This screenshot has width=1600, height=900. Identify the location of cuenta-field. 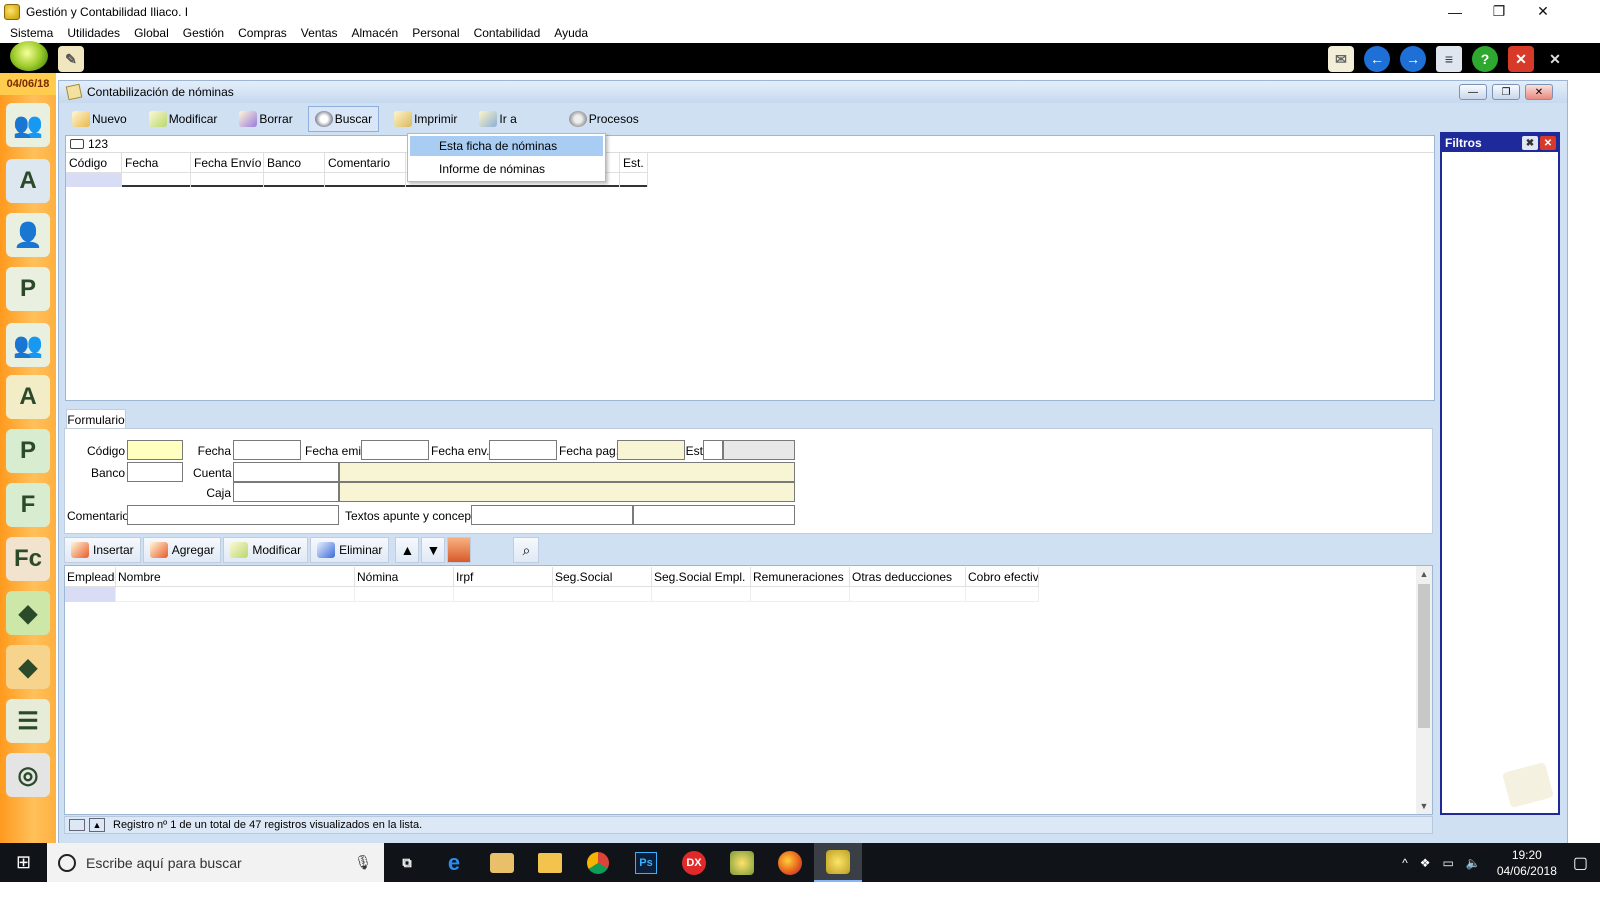
(286, 472).